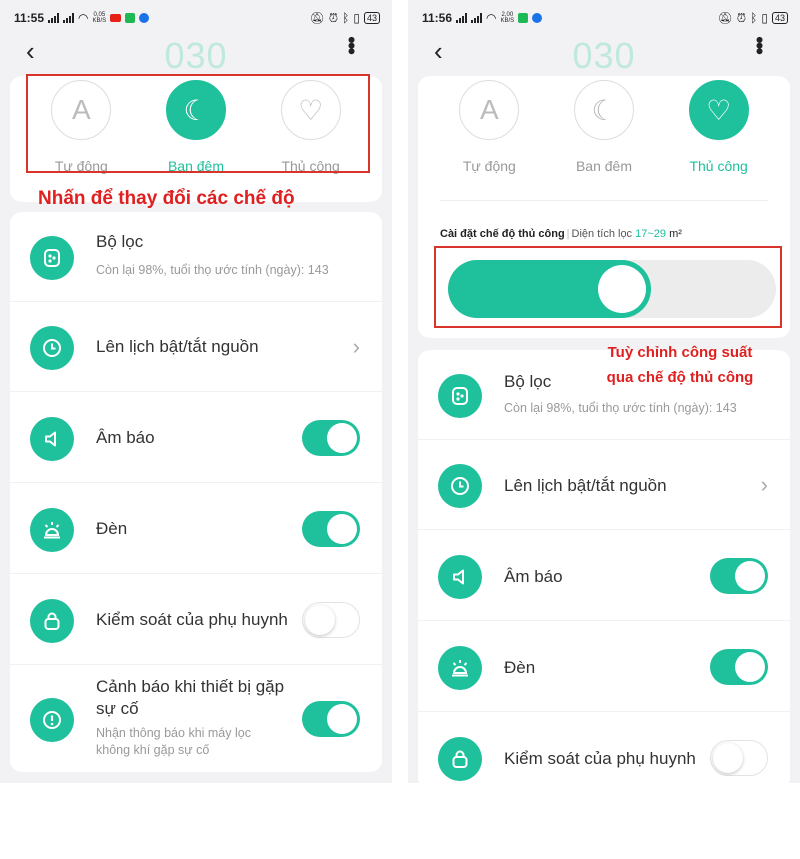 This screenshot has width=800, height=859. Describe the element at coordinates (52, 720) in the screenshot. I see `alert-icon` at that location.